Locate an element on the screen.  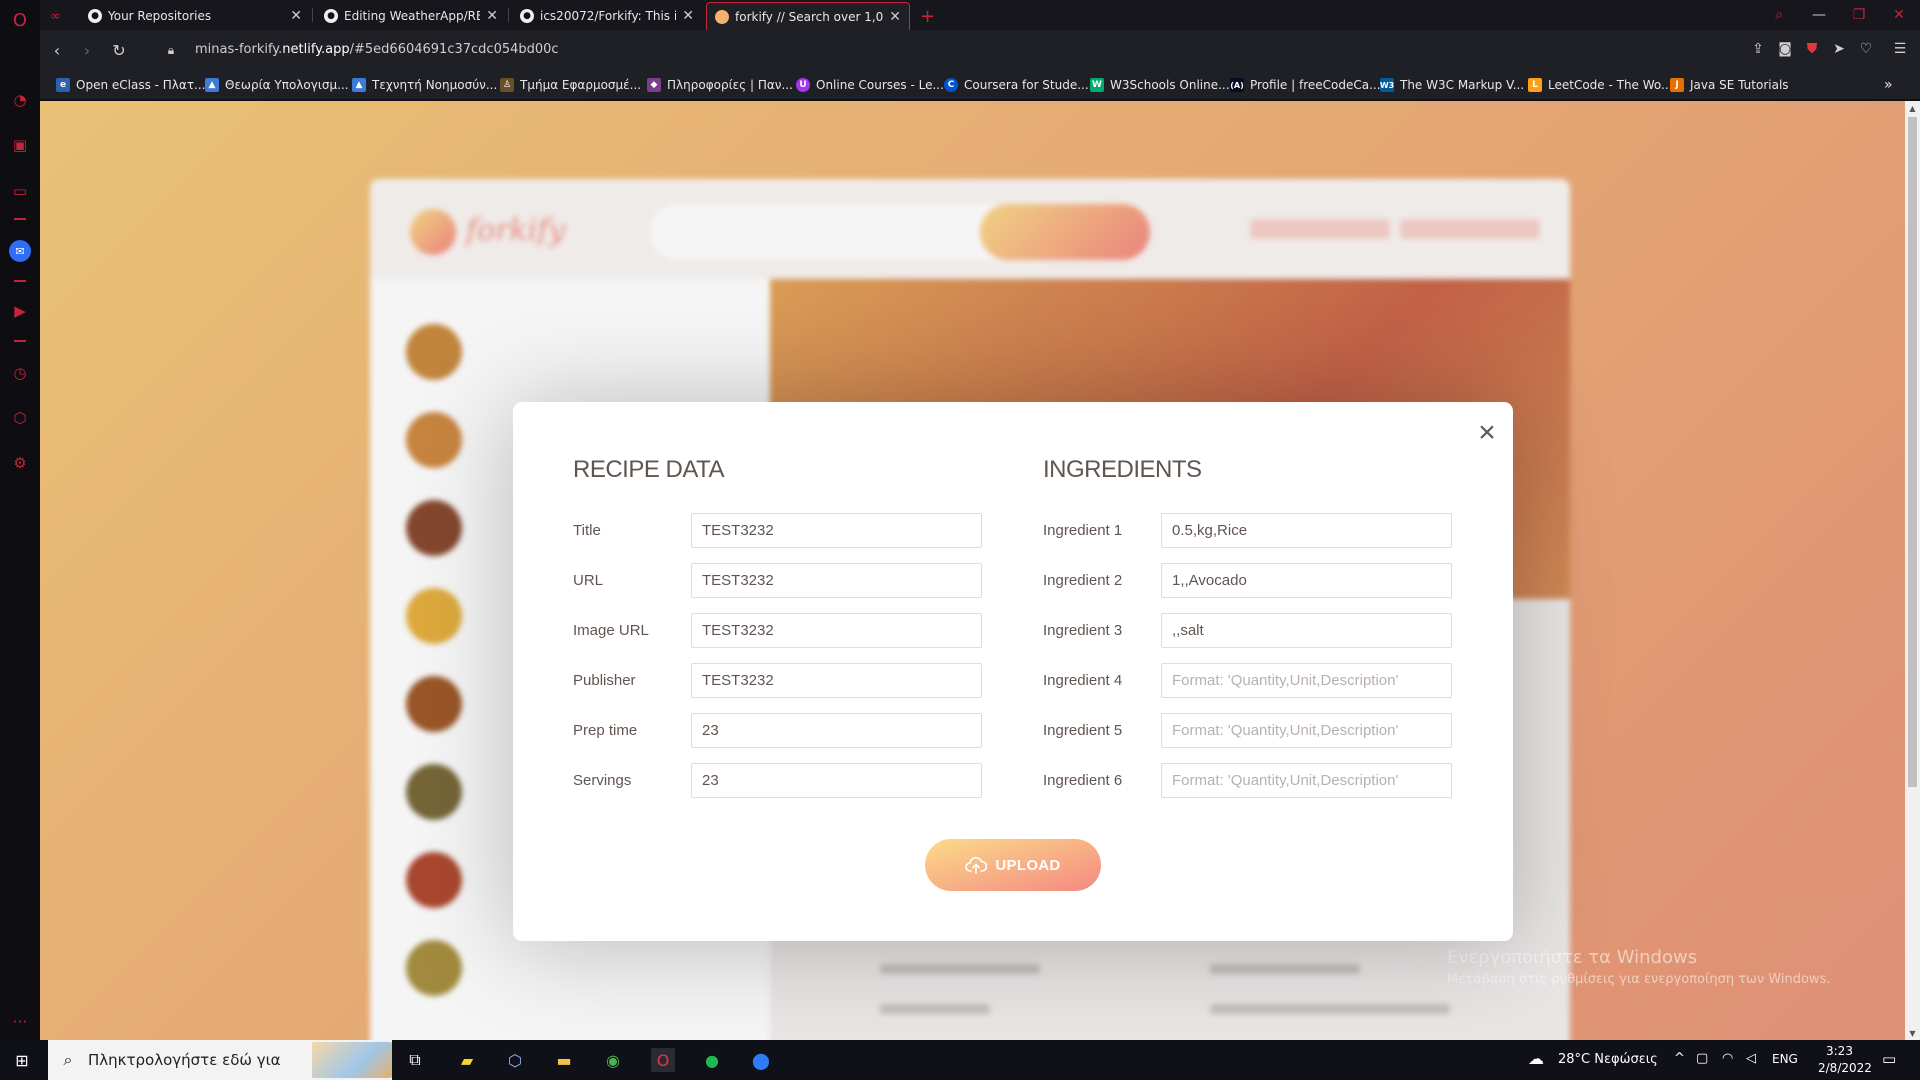
page-scrollbar: ▲ ▼ is located at coordinates (1912, 570).